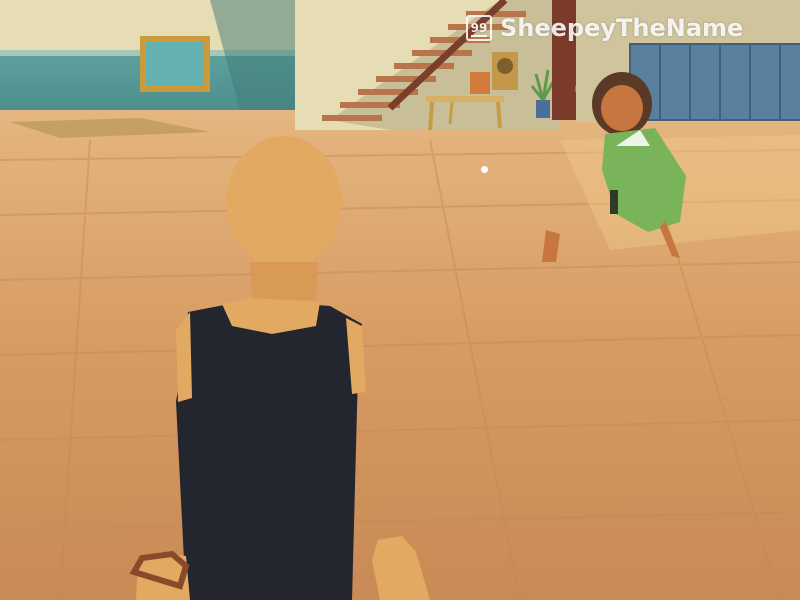 The height and width of the screenshot is (600, 800). What do you see at coordinates (484, 169) in the screenshot?
I see `crosshair-icon` at bounding box center [484, 169].